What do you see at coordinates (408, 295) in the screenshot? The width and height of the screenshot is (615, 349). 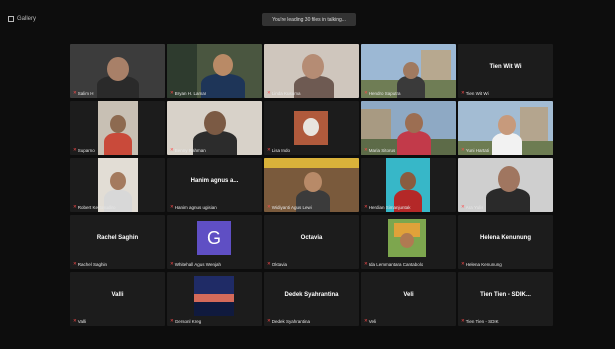 I see `participant-display-name: Veli` at bounding box center [408, 295].